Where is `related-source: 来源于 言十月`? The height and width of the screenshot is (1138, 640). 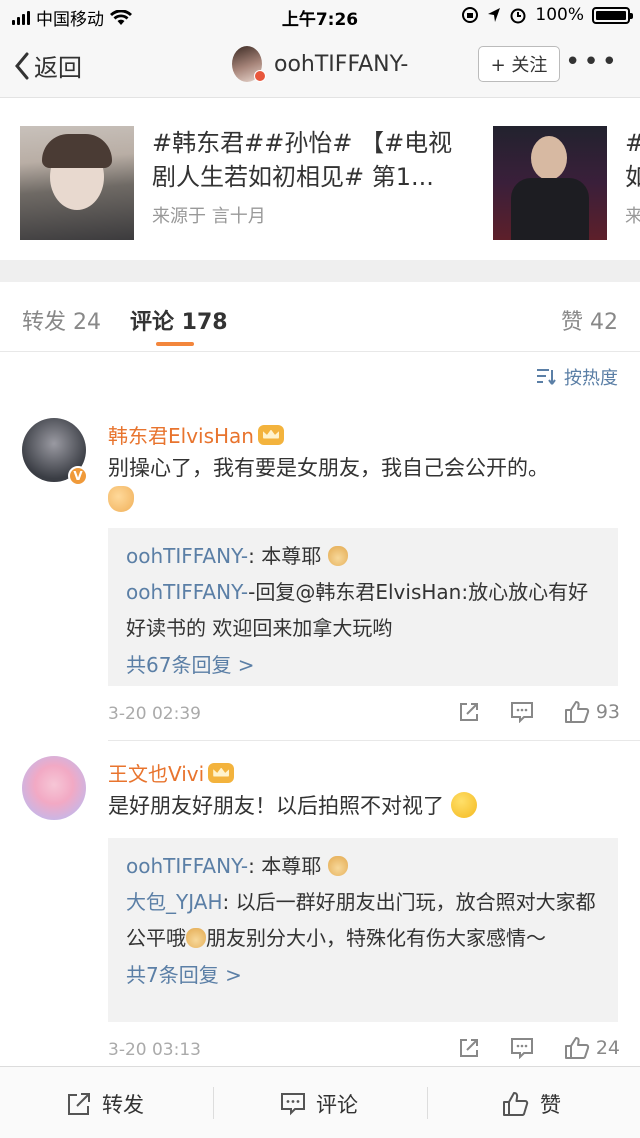
related-source: 来源于 言十月 is located at coordinates (209, 216).